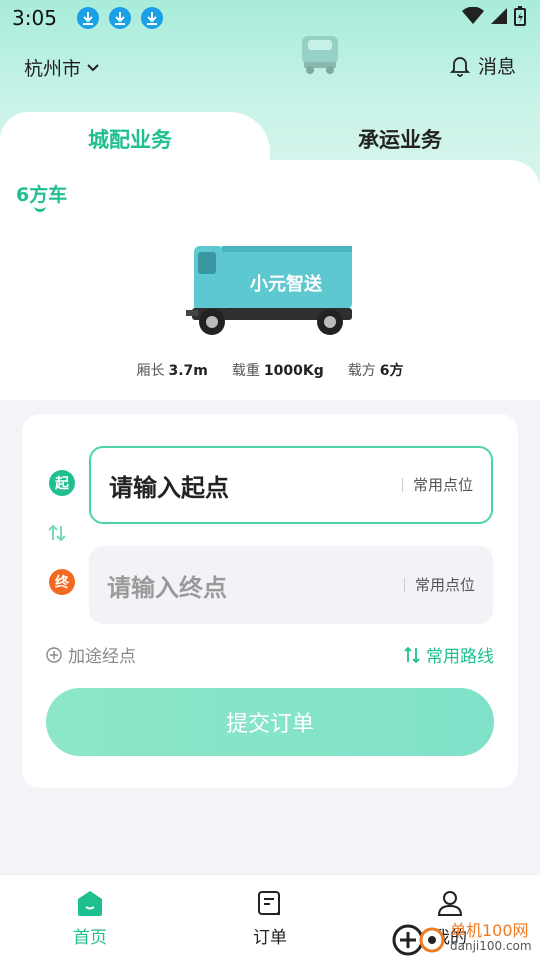 This screenshot has width=540, height=960. Describe the element at coordinates (520, 16) in the screenshot. I see `battery-icon` at that location.